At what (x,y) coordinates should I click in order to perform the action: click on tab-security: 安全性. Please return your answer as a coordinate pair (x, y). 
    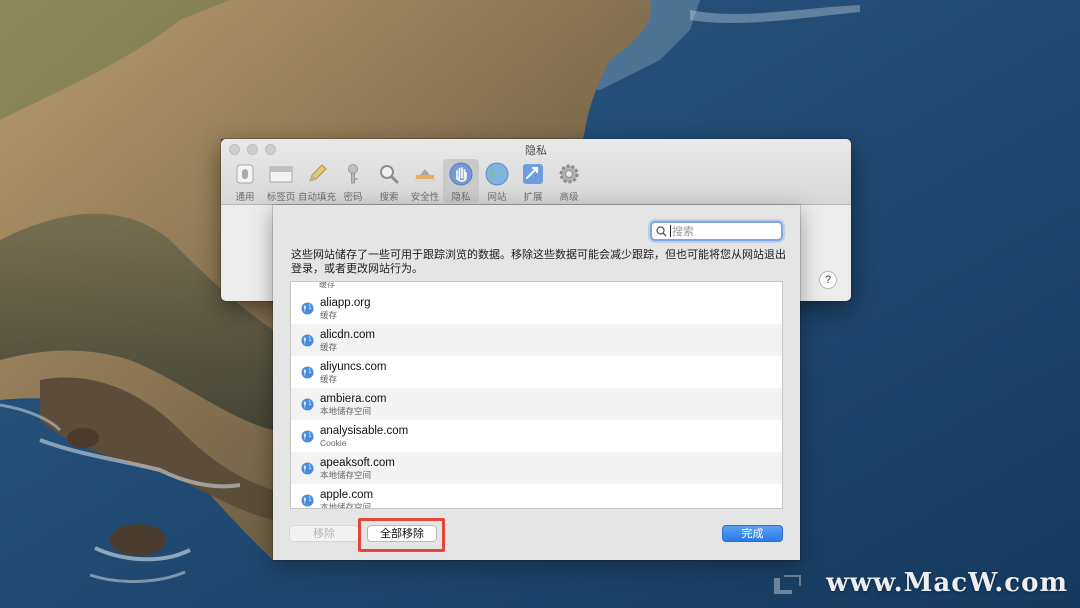
    Looking at the image, I should click on (425, 181).